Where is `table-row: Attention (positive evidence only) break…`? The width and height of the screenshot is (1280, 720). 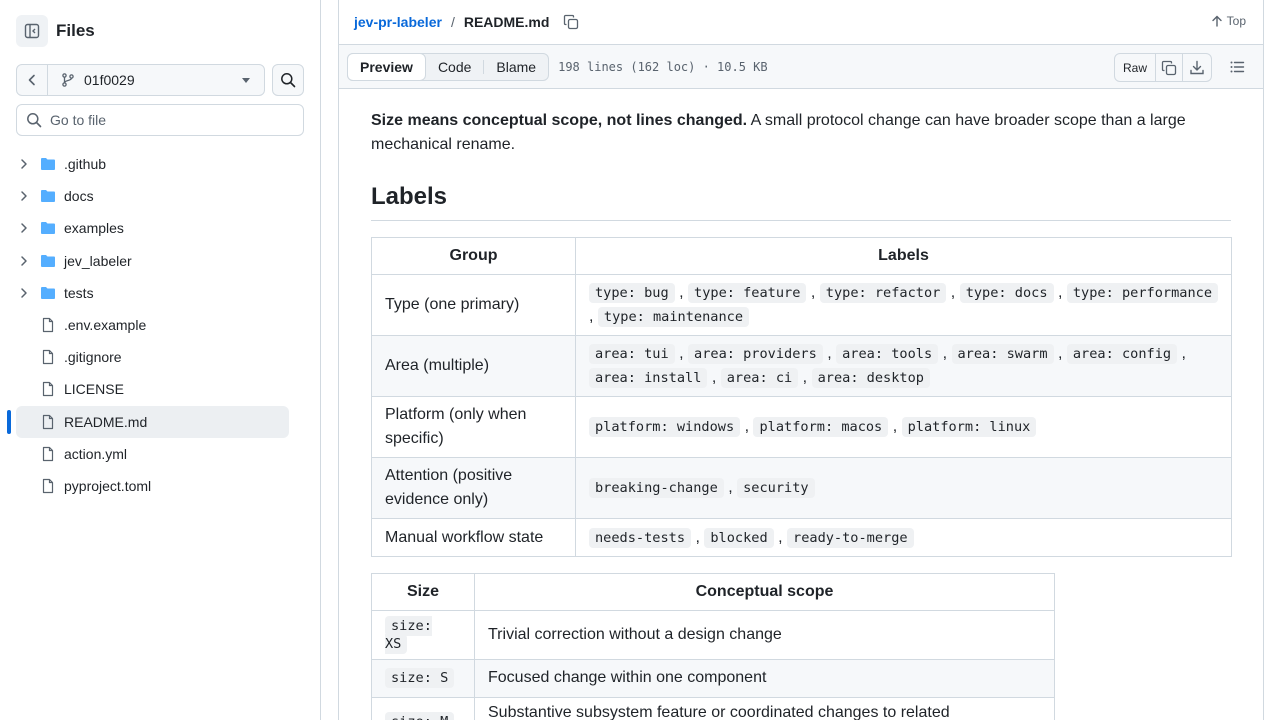
table-row: Attention (positive evidence only) break… is located at coordinates (801, 488).